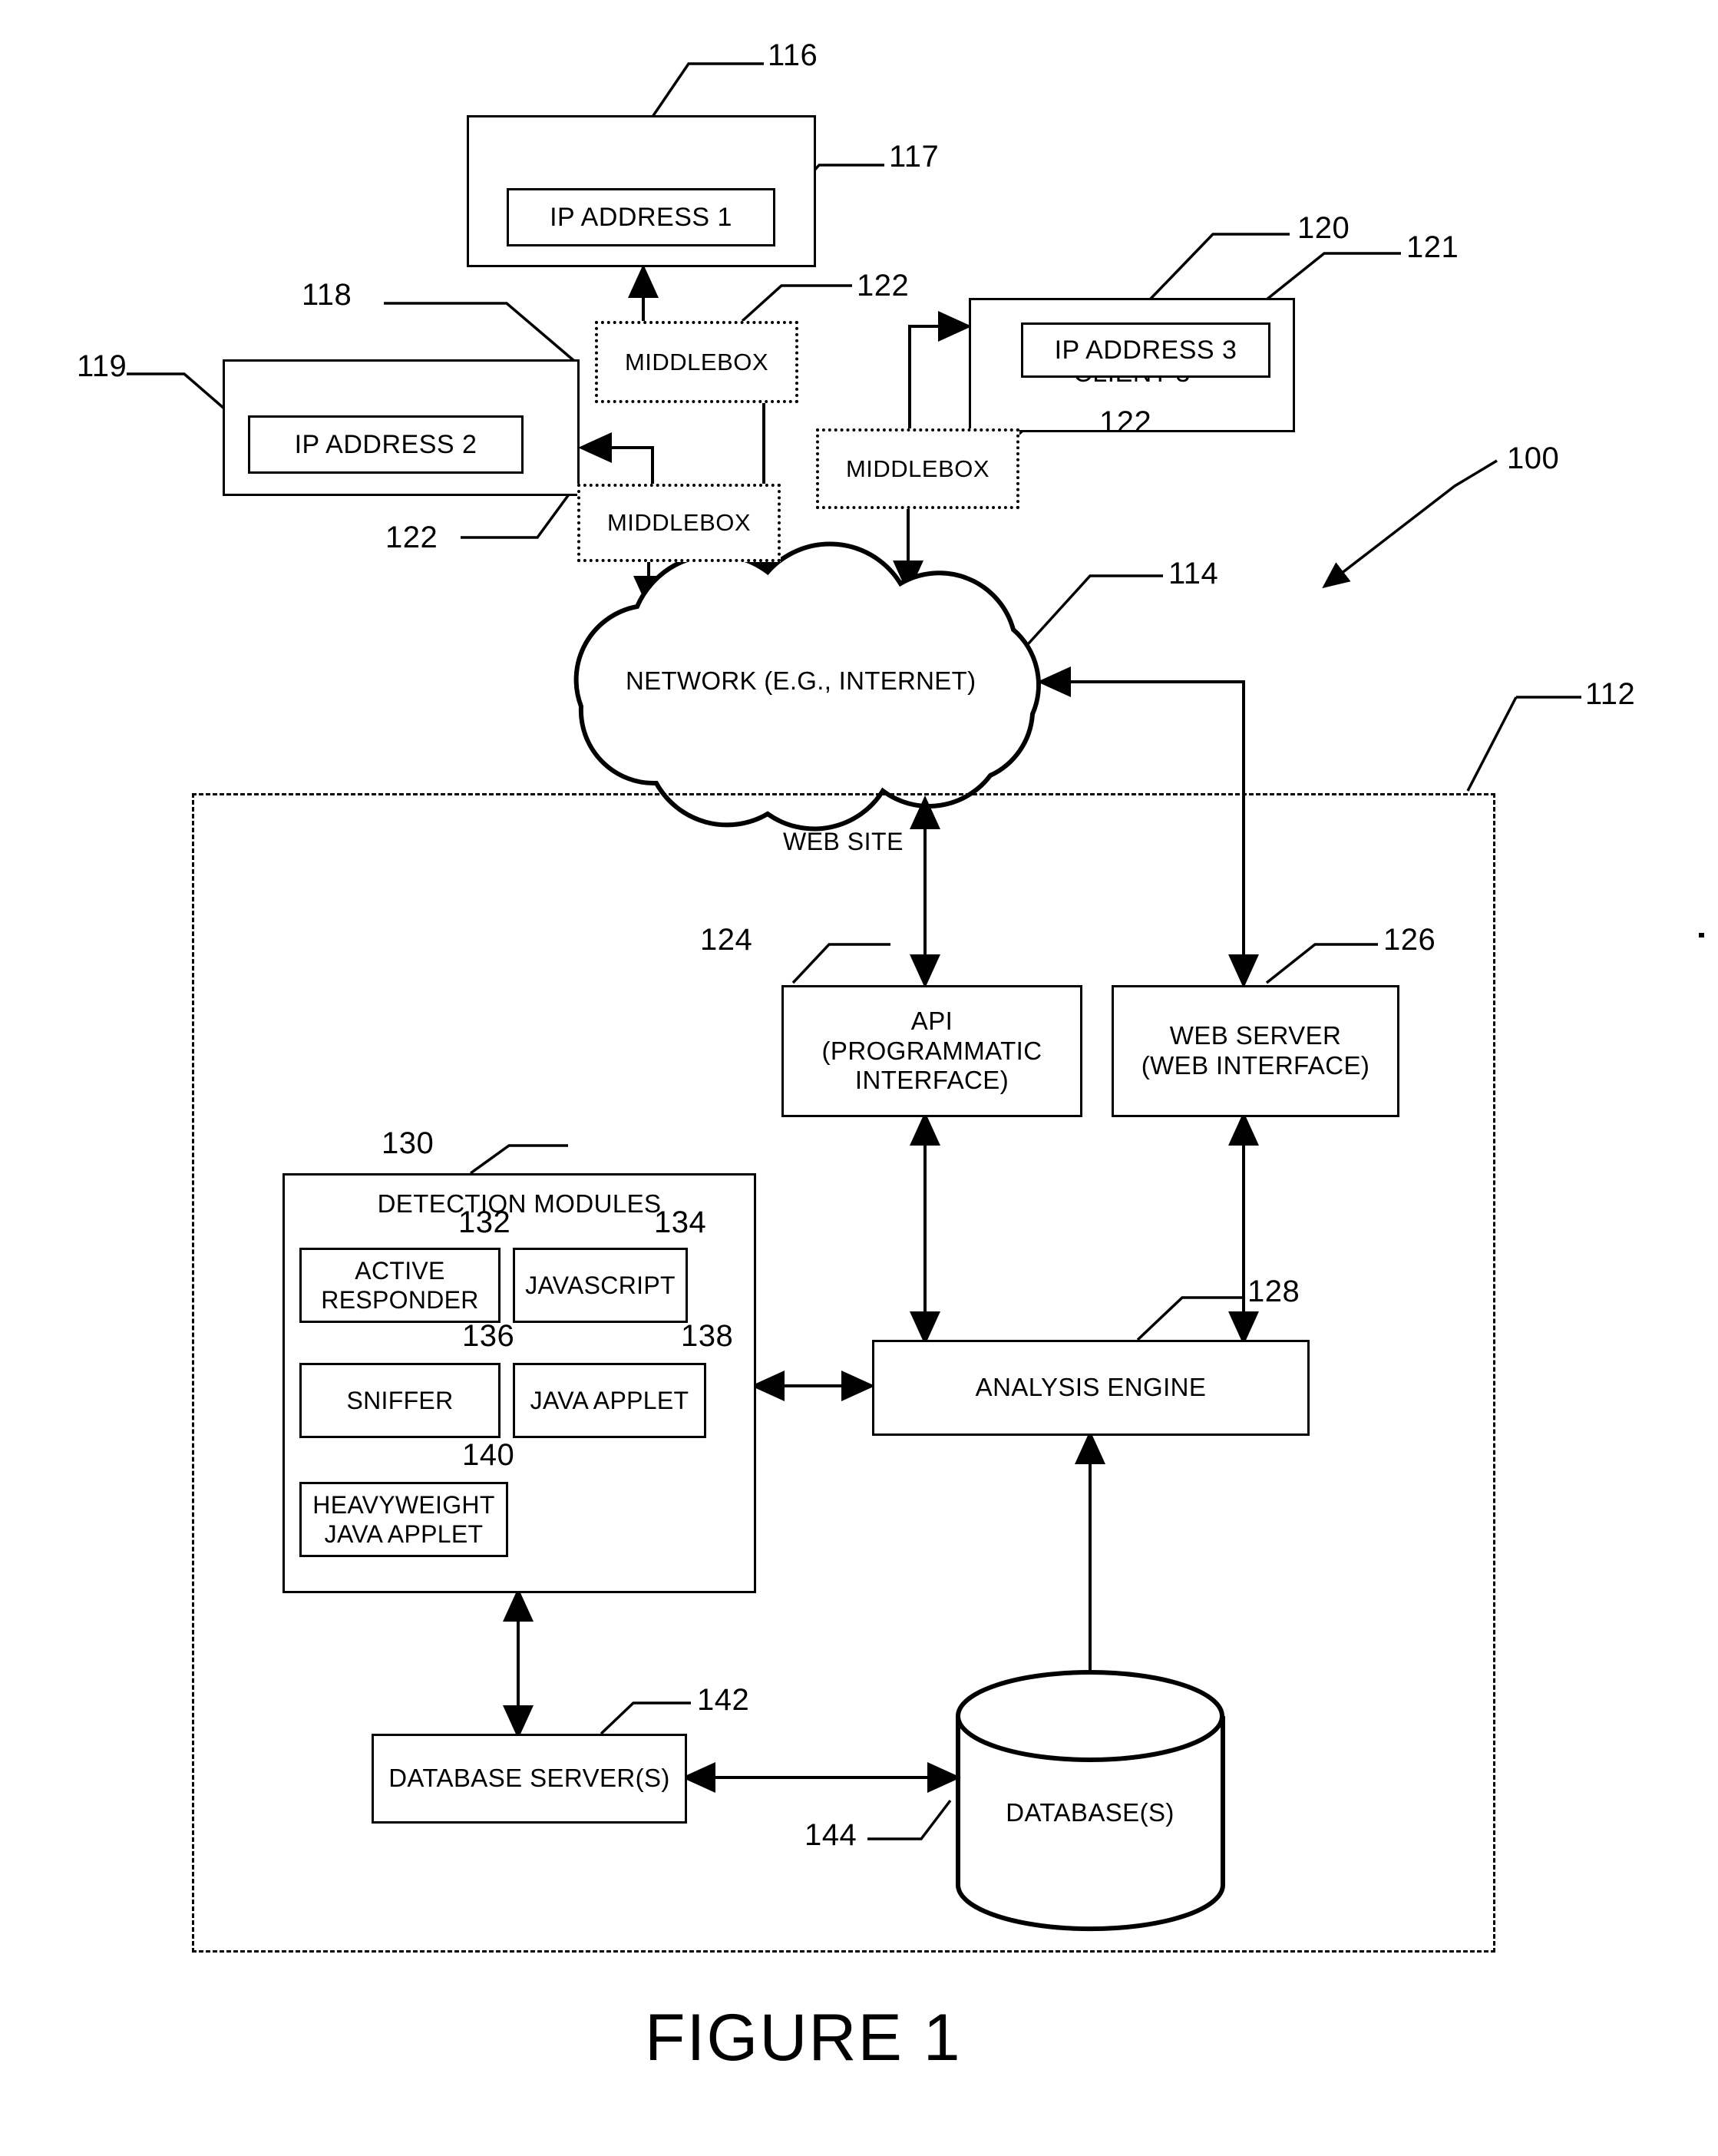 Image resolution: width=1718 pixels, height=2156 pixels. I want to click on api-line-1: API, so click(931, 1021).